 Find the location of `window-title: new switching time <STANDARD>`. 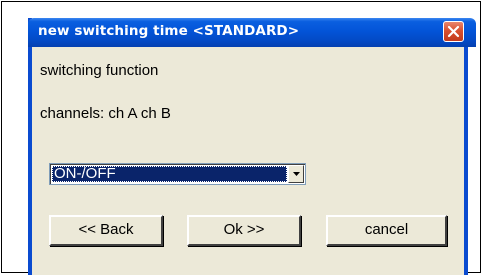

window-title: new switching time <STANDARD> is located at coordinates (169, 31).